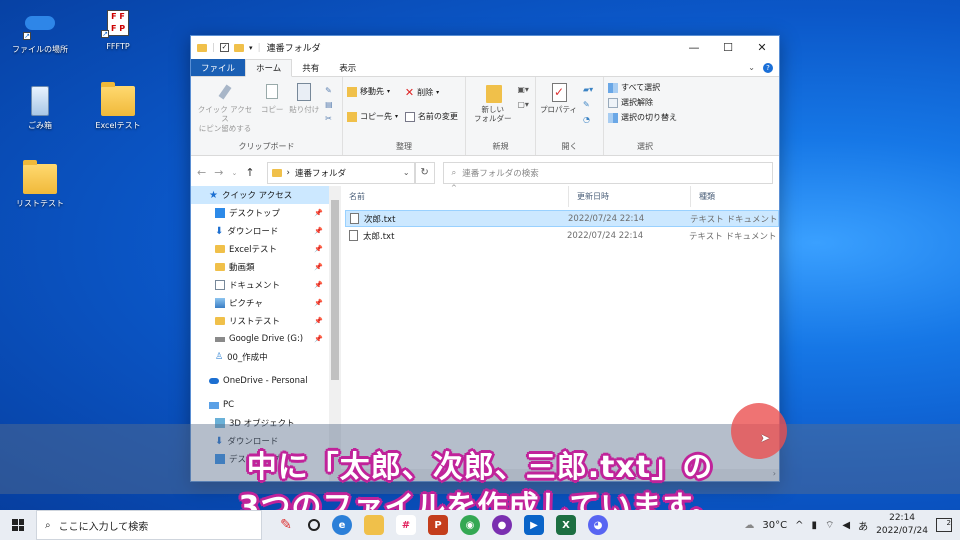 Image resolution: width=960 pixels, height=540 pixels. What do you see at coordinates (374, 525) in the screenshot?
I see `file-explorer-icon` at bounding box center [374, 525].